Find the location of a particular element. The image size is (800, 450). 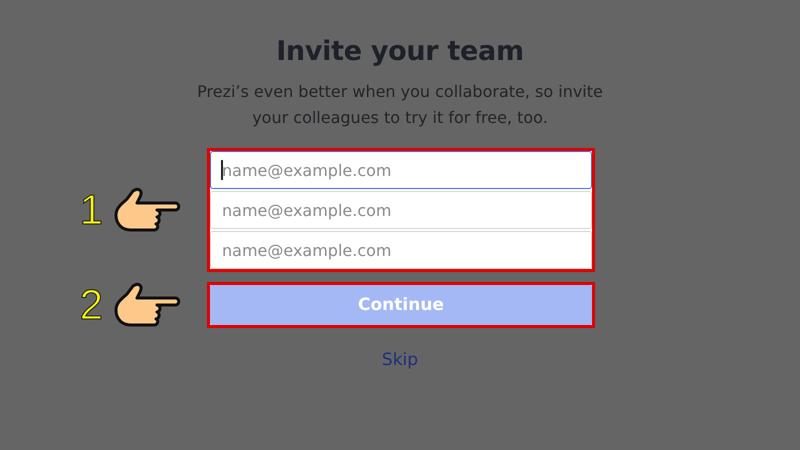

page-title: Invite your team is located at coordinates (400, 51).